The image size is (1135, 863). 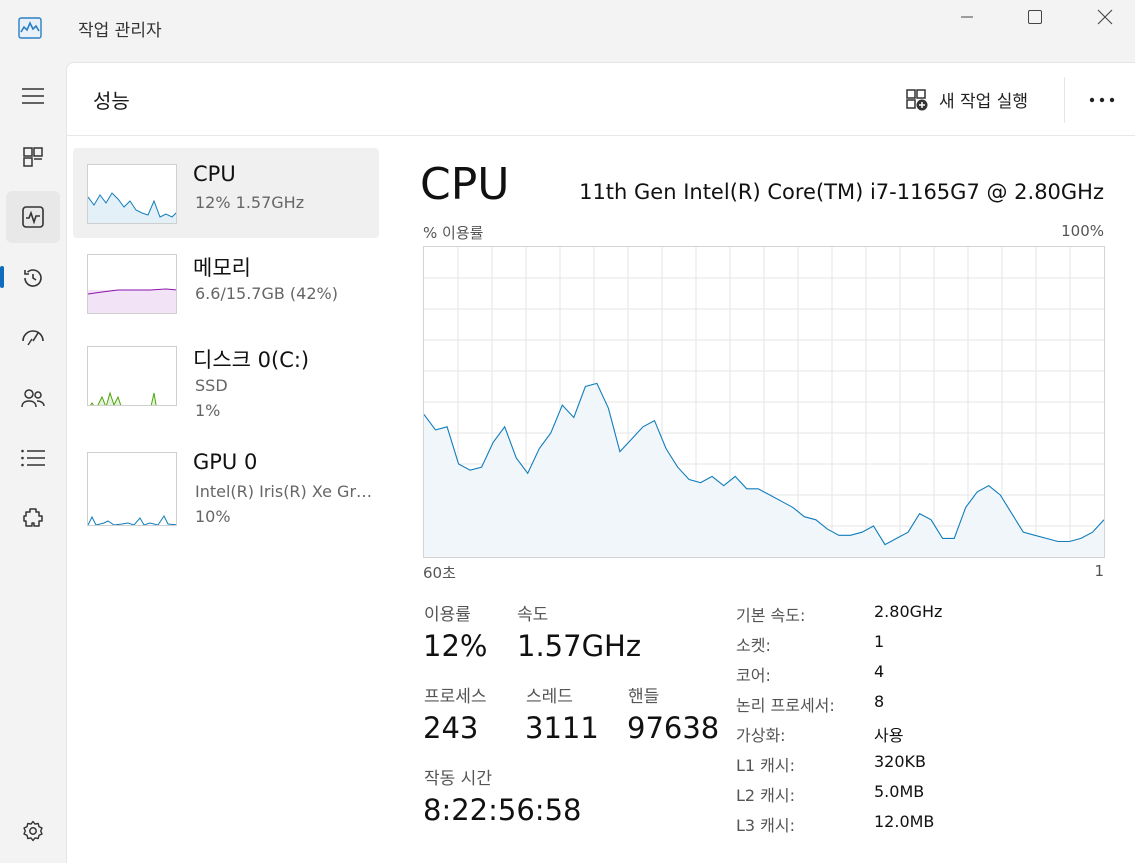 What do you see at coordinates (30, 28) in the screenshot?
I see `task-manager-icon` at bounding box center [30, 28].